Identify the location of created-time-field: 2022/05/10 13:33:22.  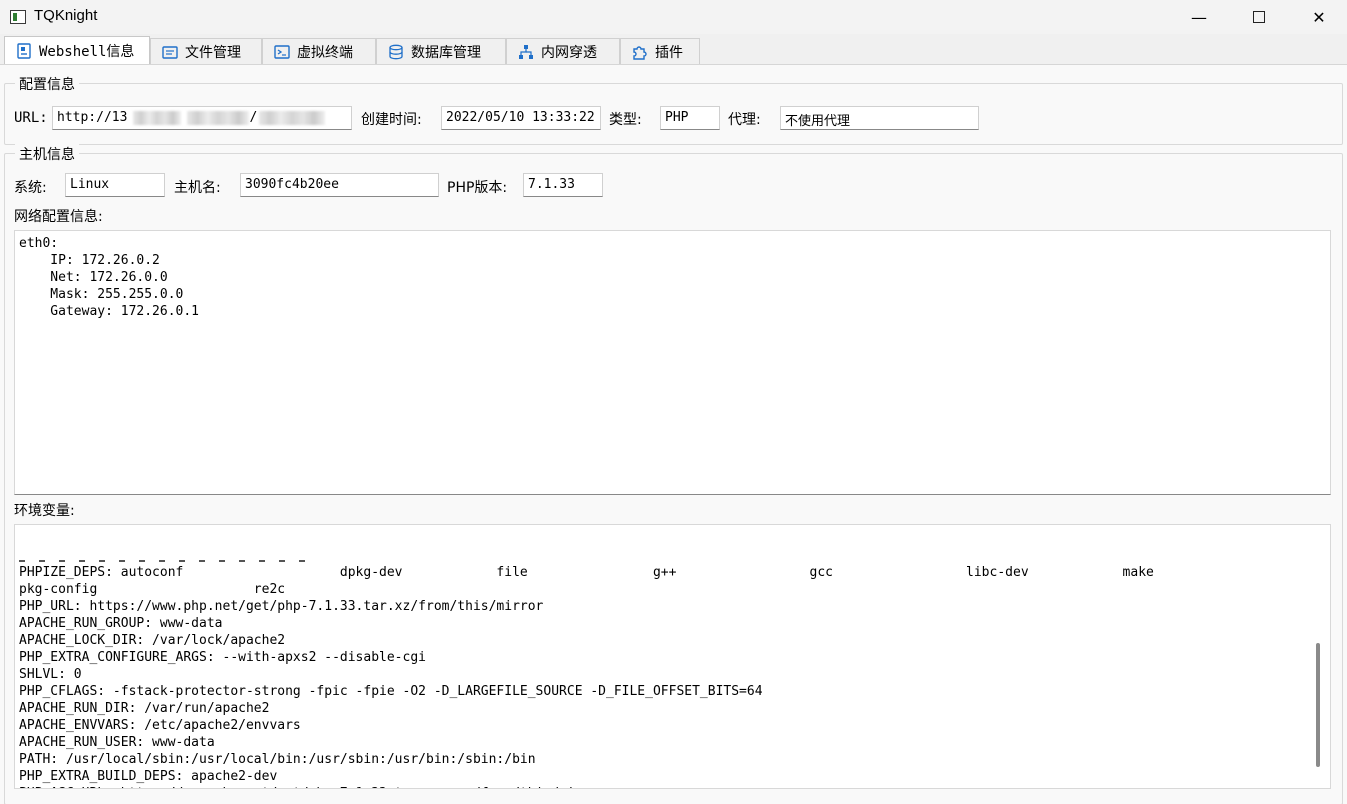
(521, 118).